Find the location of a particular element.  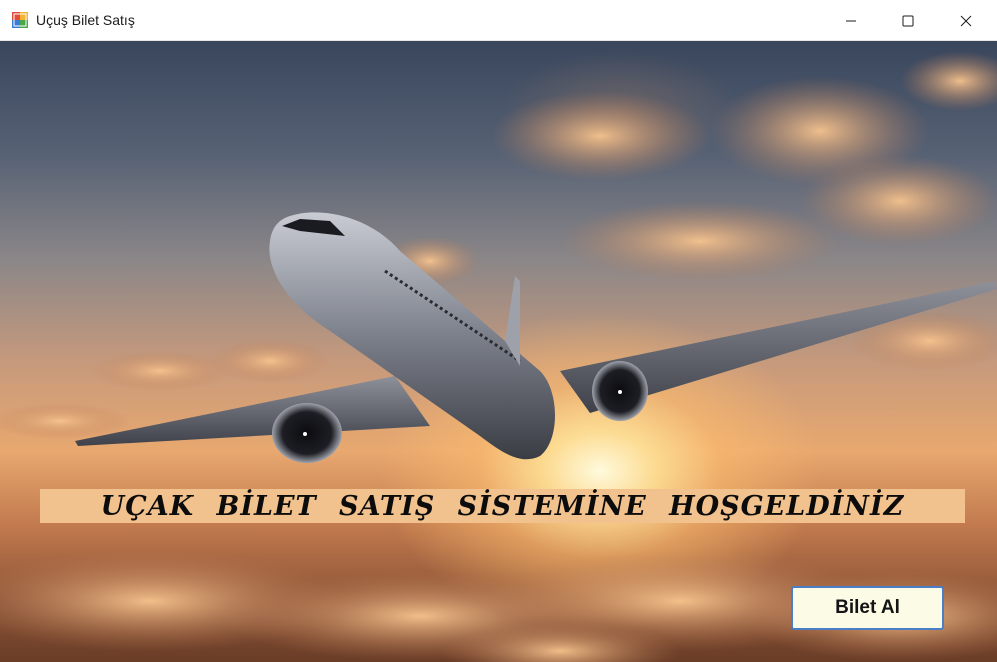

maximize-icon is located at coordinates (908, 20).